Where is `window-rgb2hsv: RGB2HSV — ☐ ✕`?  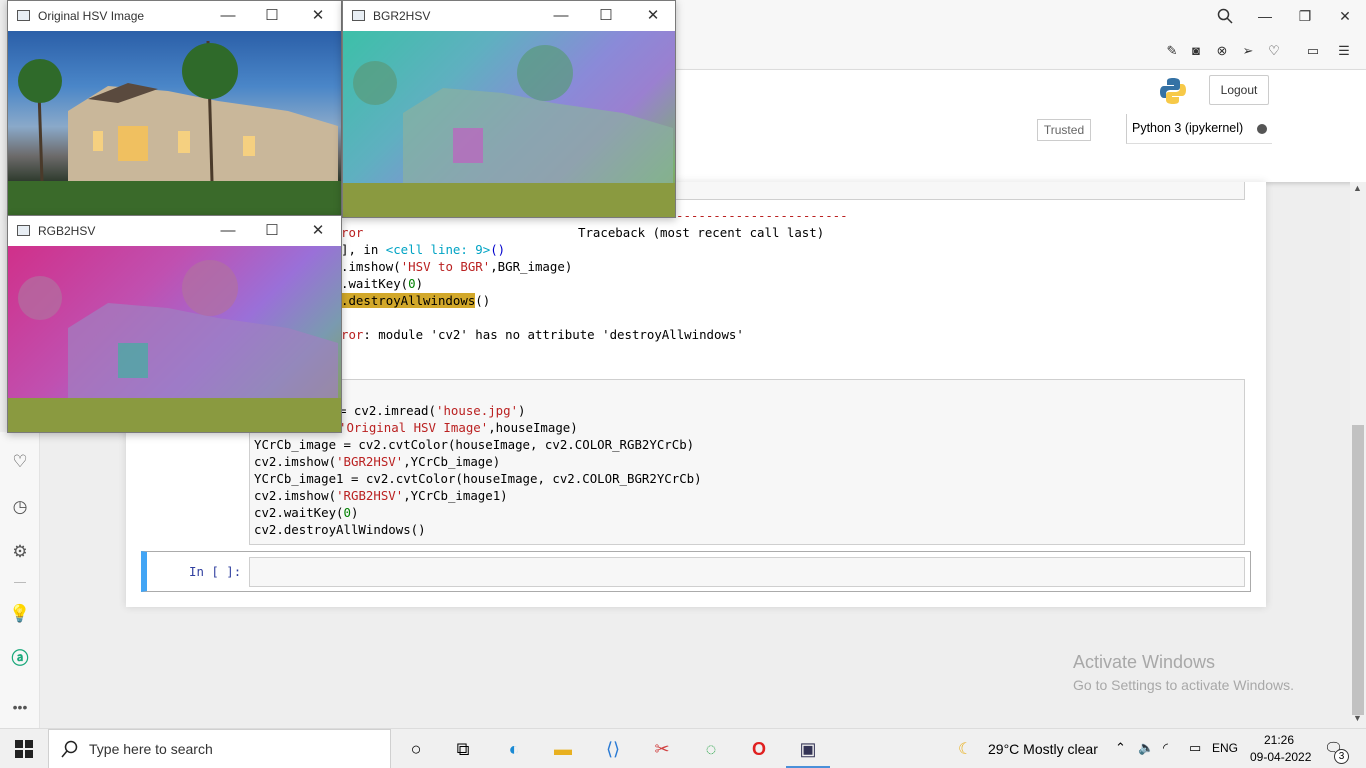
window-rgb2hsv: RGB2HSV — ☐ ✕ is located at coordinates (174, 324).